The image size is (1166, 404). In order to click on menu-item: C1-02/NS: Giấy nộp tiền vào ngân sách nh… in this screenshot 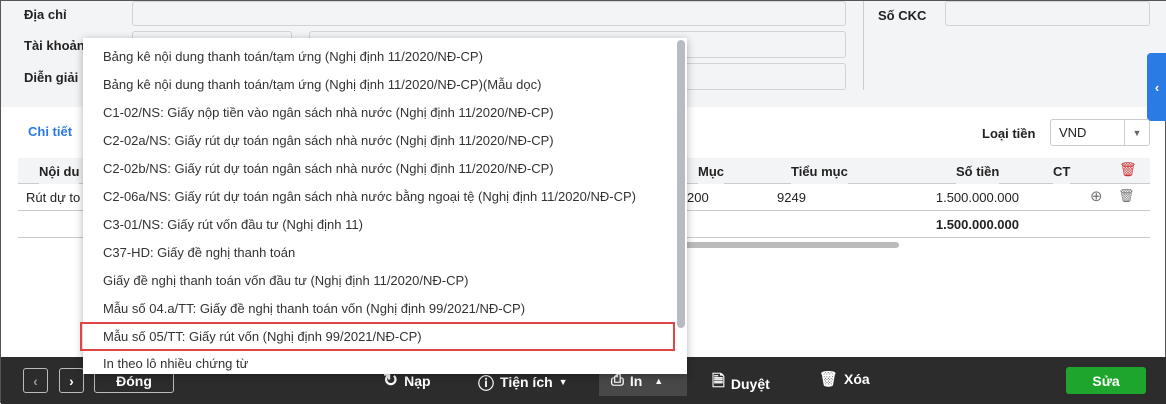, I will do `click(328, 112)`.